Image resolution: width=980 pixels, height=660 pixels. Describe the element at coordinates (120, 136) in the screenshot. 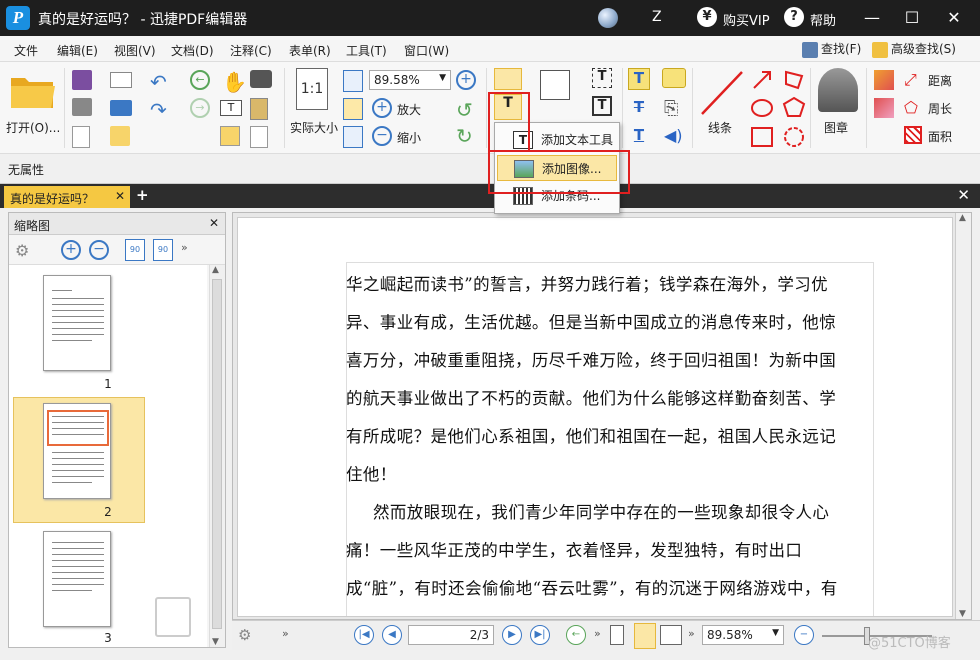

I see `new-document-icon` at that location.